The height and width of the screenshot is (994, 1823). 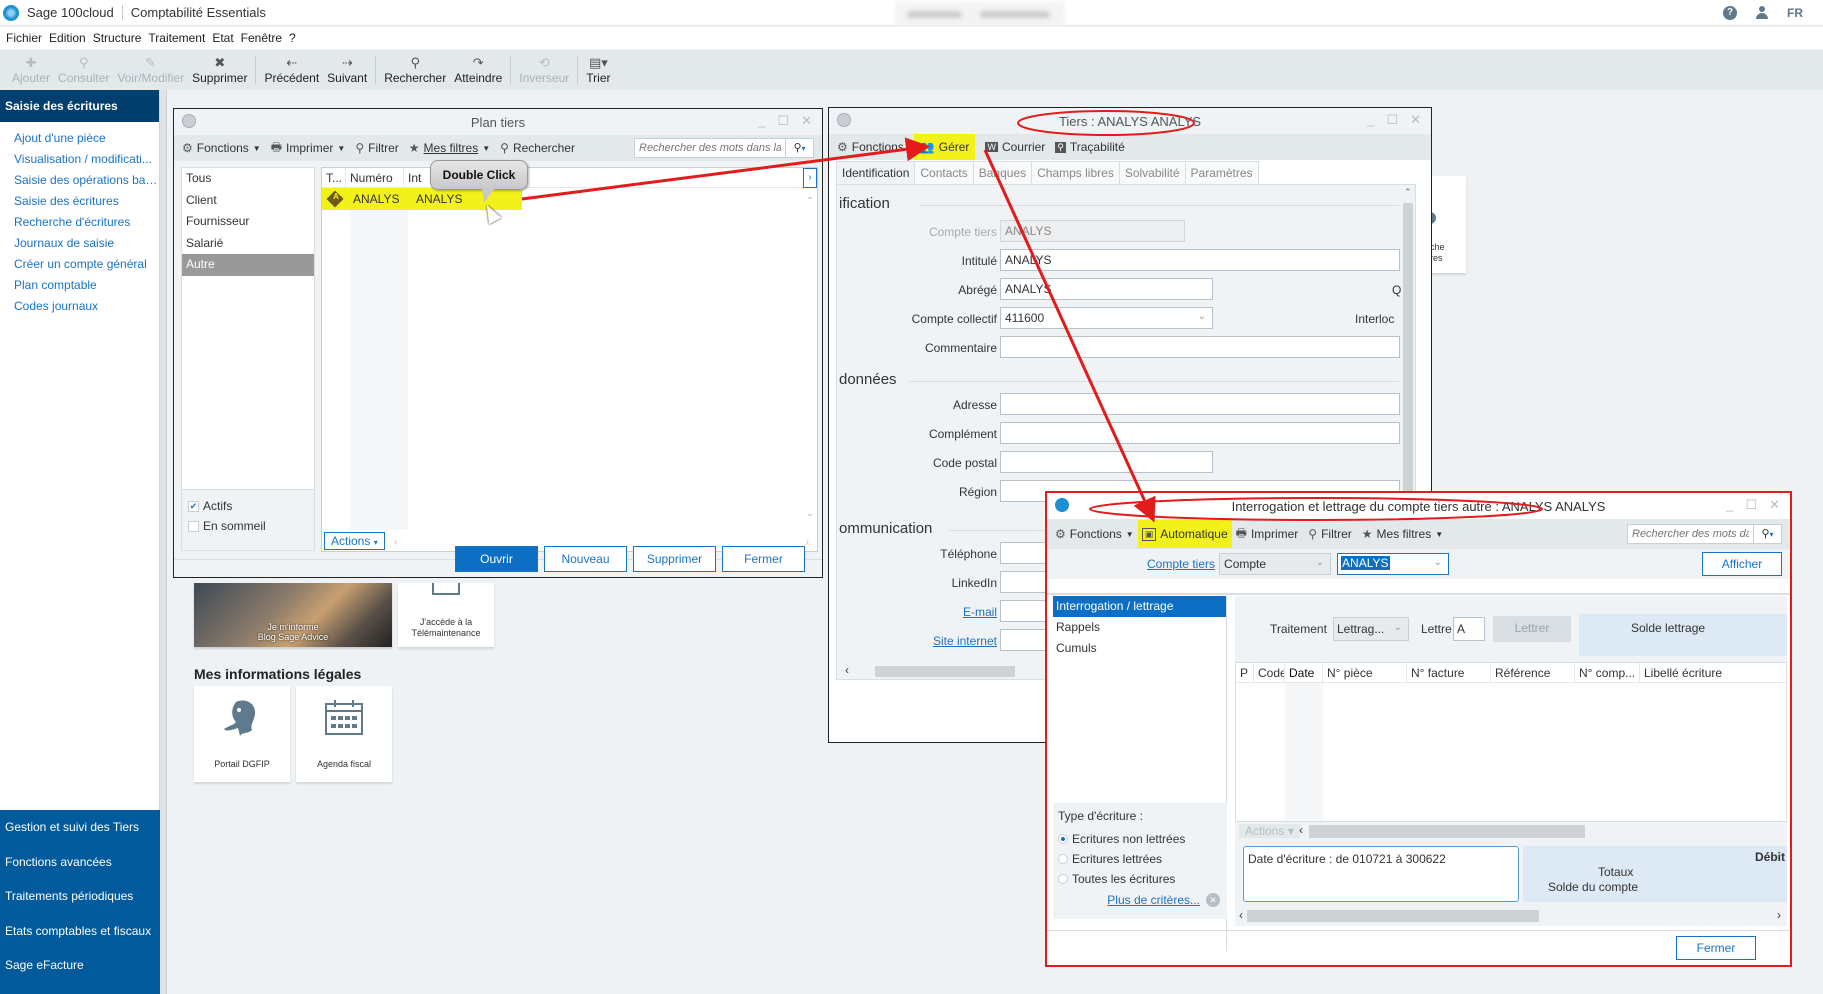 I want to click on tab-champs-libres: Champs libres, so click(x=1075, y=172).